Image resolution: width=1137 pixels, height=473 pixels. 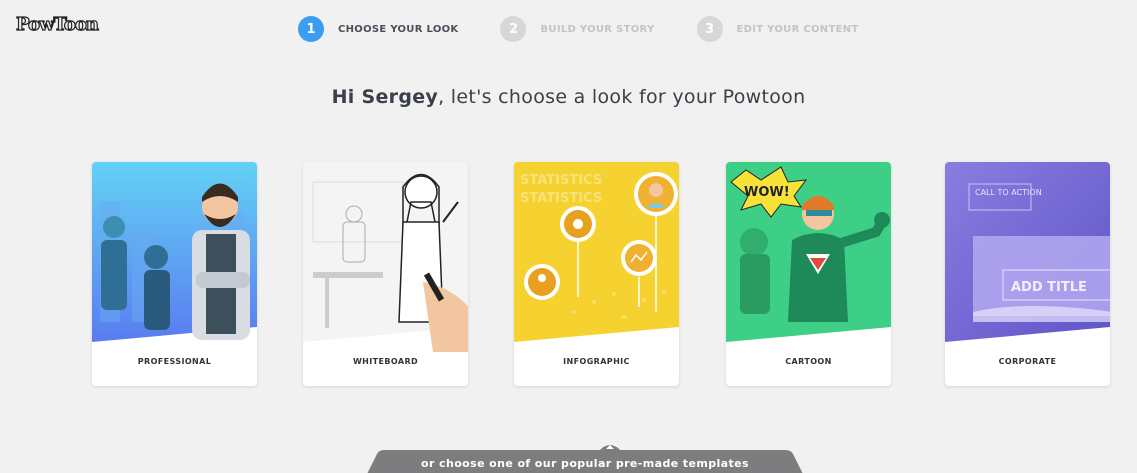 I want to click on greeting-text: , let's choose a look for your Powtoon, so click(x=622, y=97).